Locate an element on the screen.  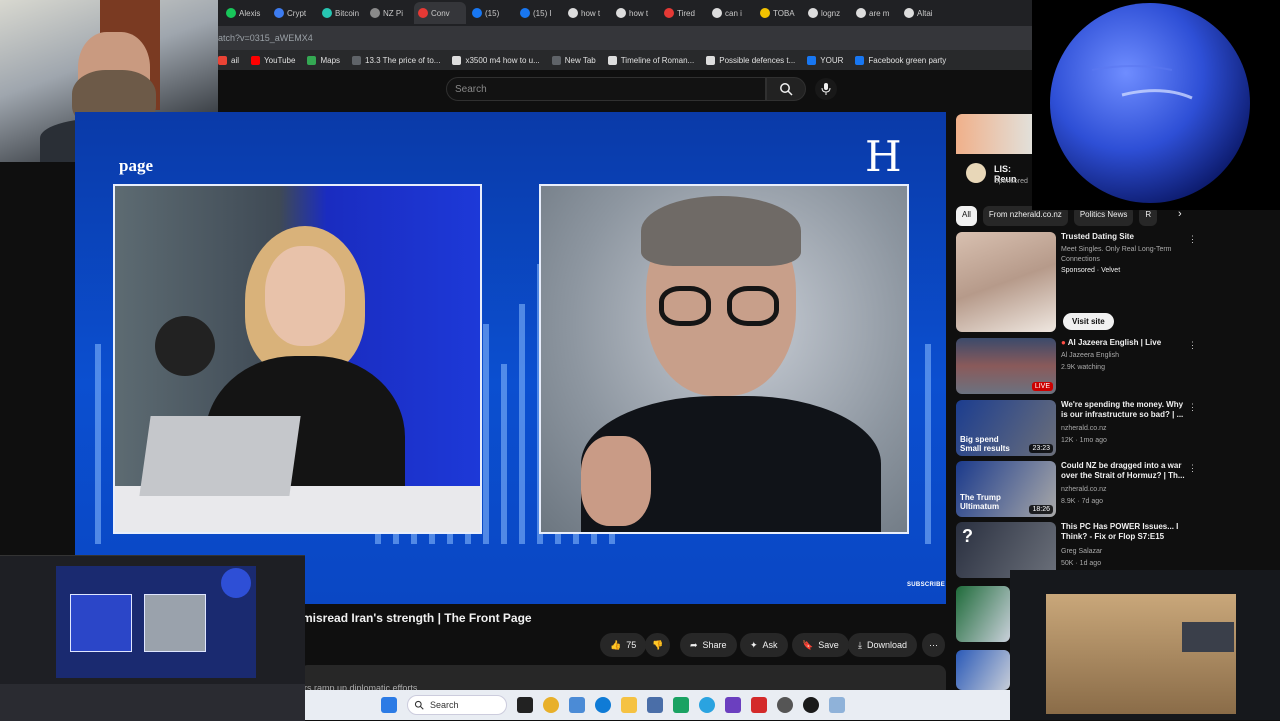
ad-banner-image is located at coordinates (994, 134).